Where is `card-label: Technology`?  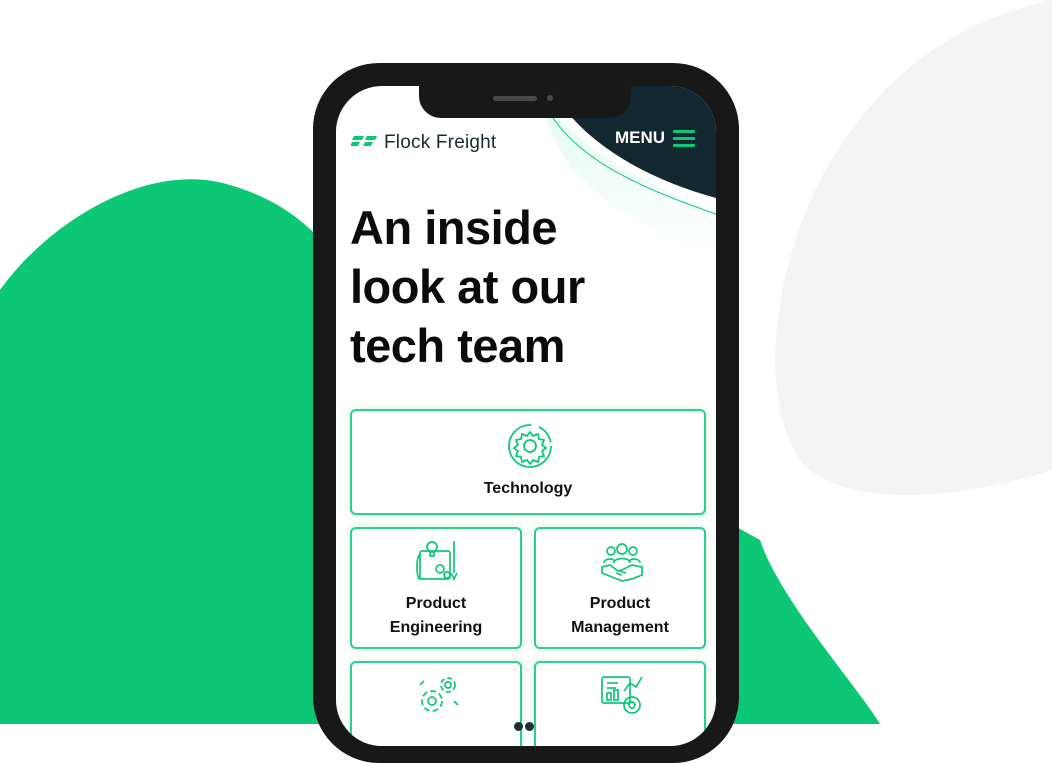
card-label: Technology is located at coordinates (528, 488).